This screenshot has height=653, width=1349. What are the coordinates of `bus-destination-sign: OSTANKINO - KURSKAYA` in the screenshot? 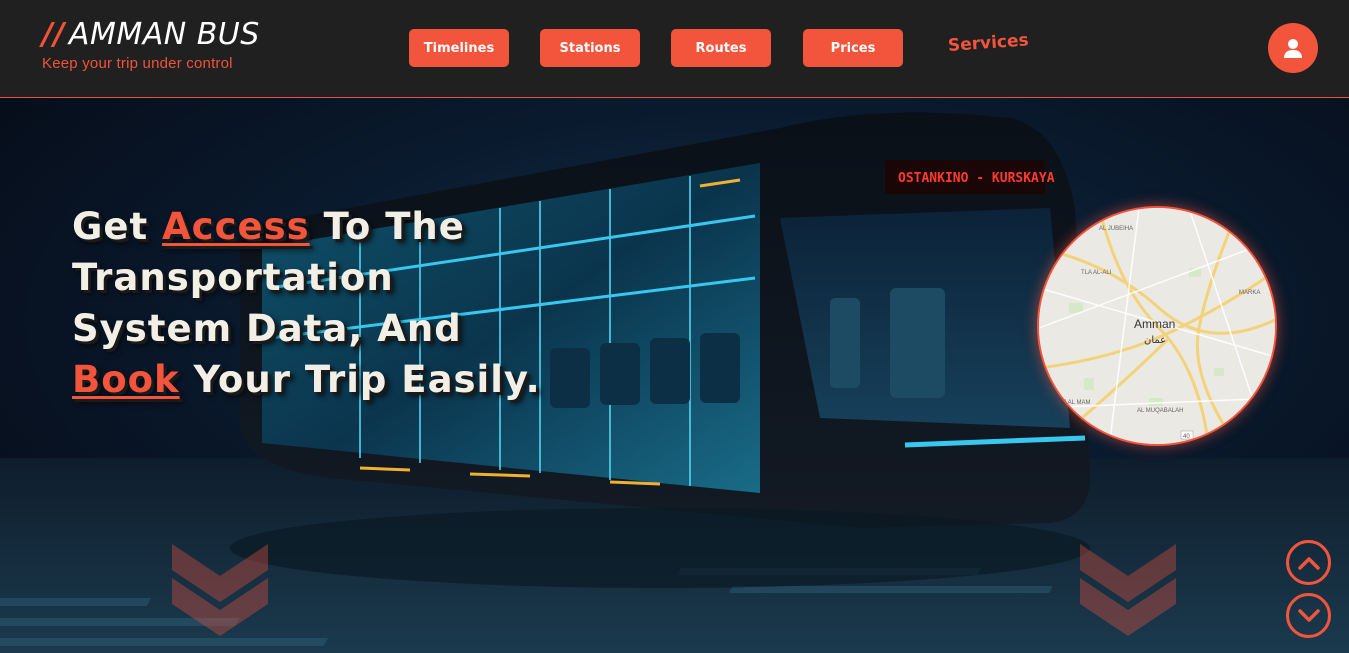 It's located at (976, 178).